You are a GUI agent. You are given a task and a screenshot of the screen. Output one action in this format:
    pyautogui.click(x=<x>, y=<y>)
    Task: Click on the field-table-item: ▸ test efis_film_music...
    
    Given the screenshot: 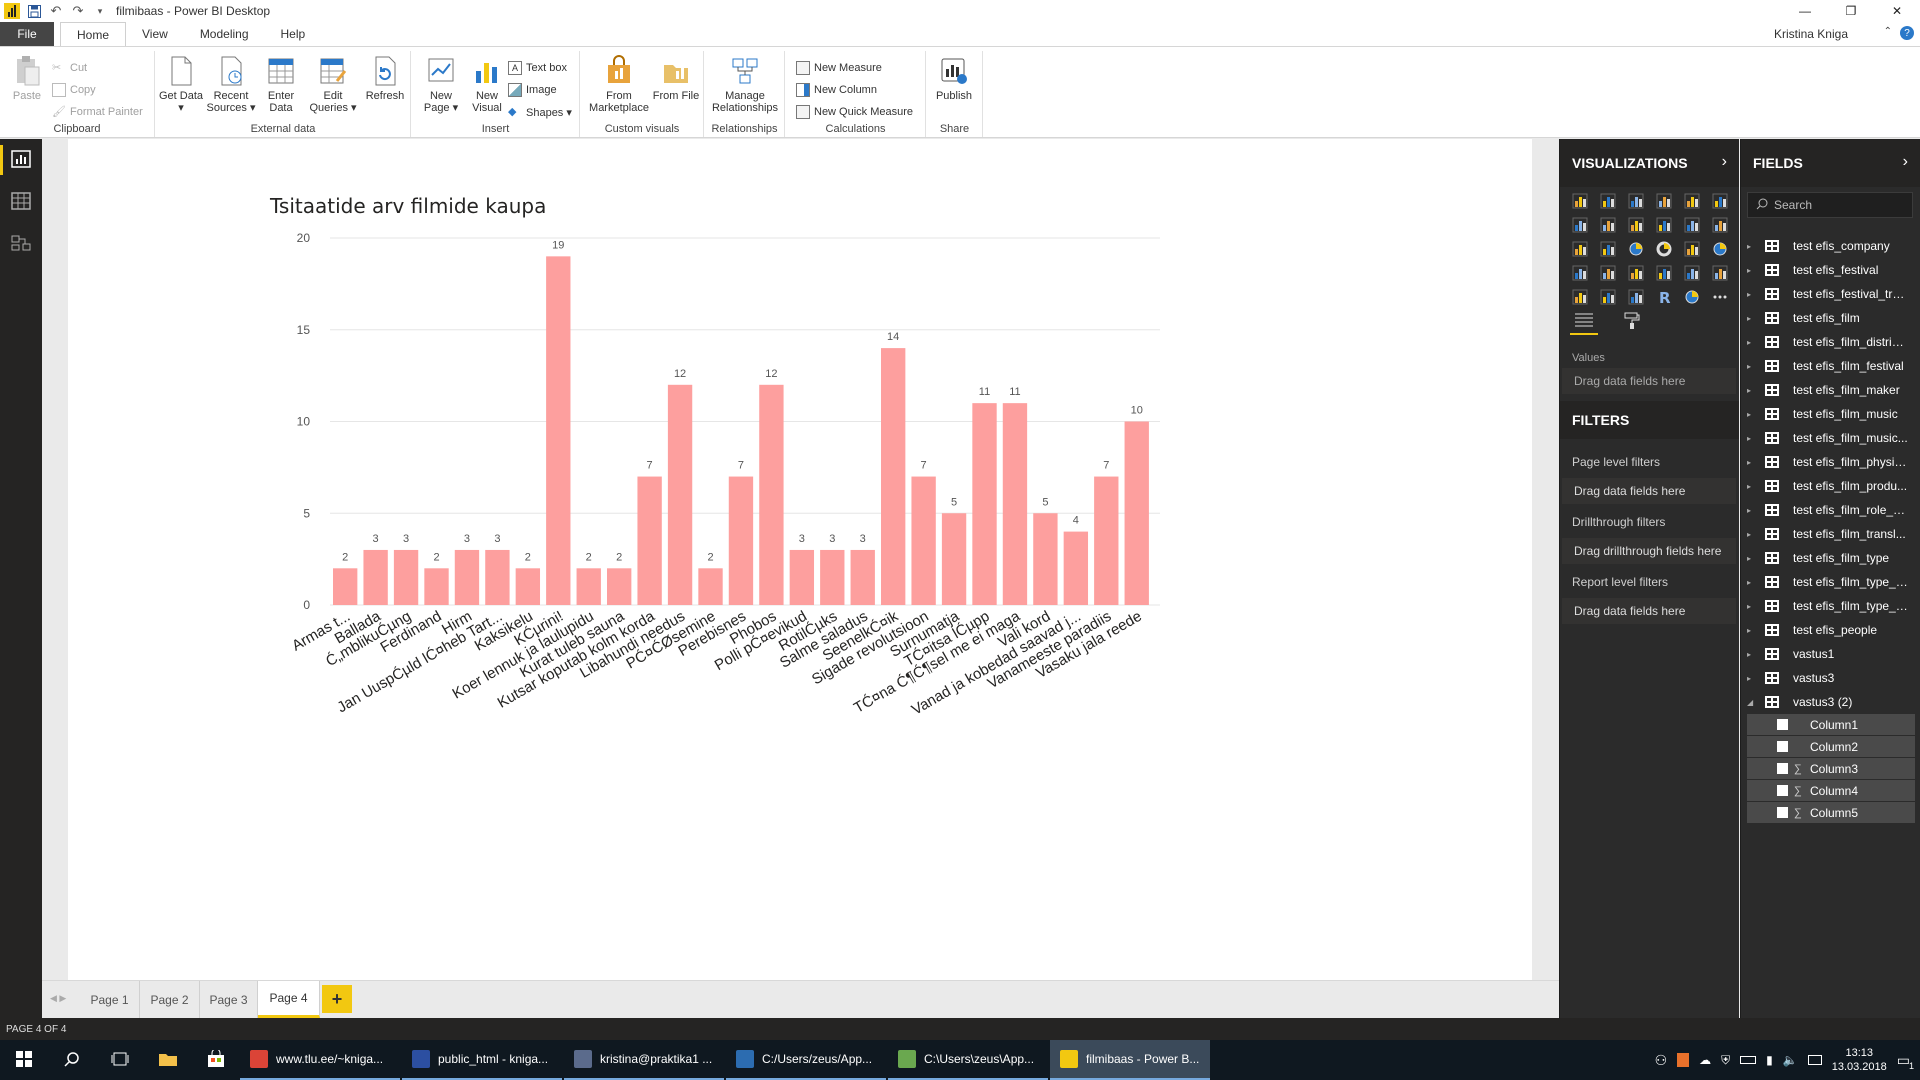 What is the action you would take?
    pyautogui.click(x=1830, y=438)
    